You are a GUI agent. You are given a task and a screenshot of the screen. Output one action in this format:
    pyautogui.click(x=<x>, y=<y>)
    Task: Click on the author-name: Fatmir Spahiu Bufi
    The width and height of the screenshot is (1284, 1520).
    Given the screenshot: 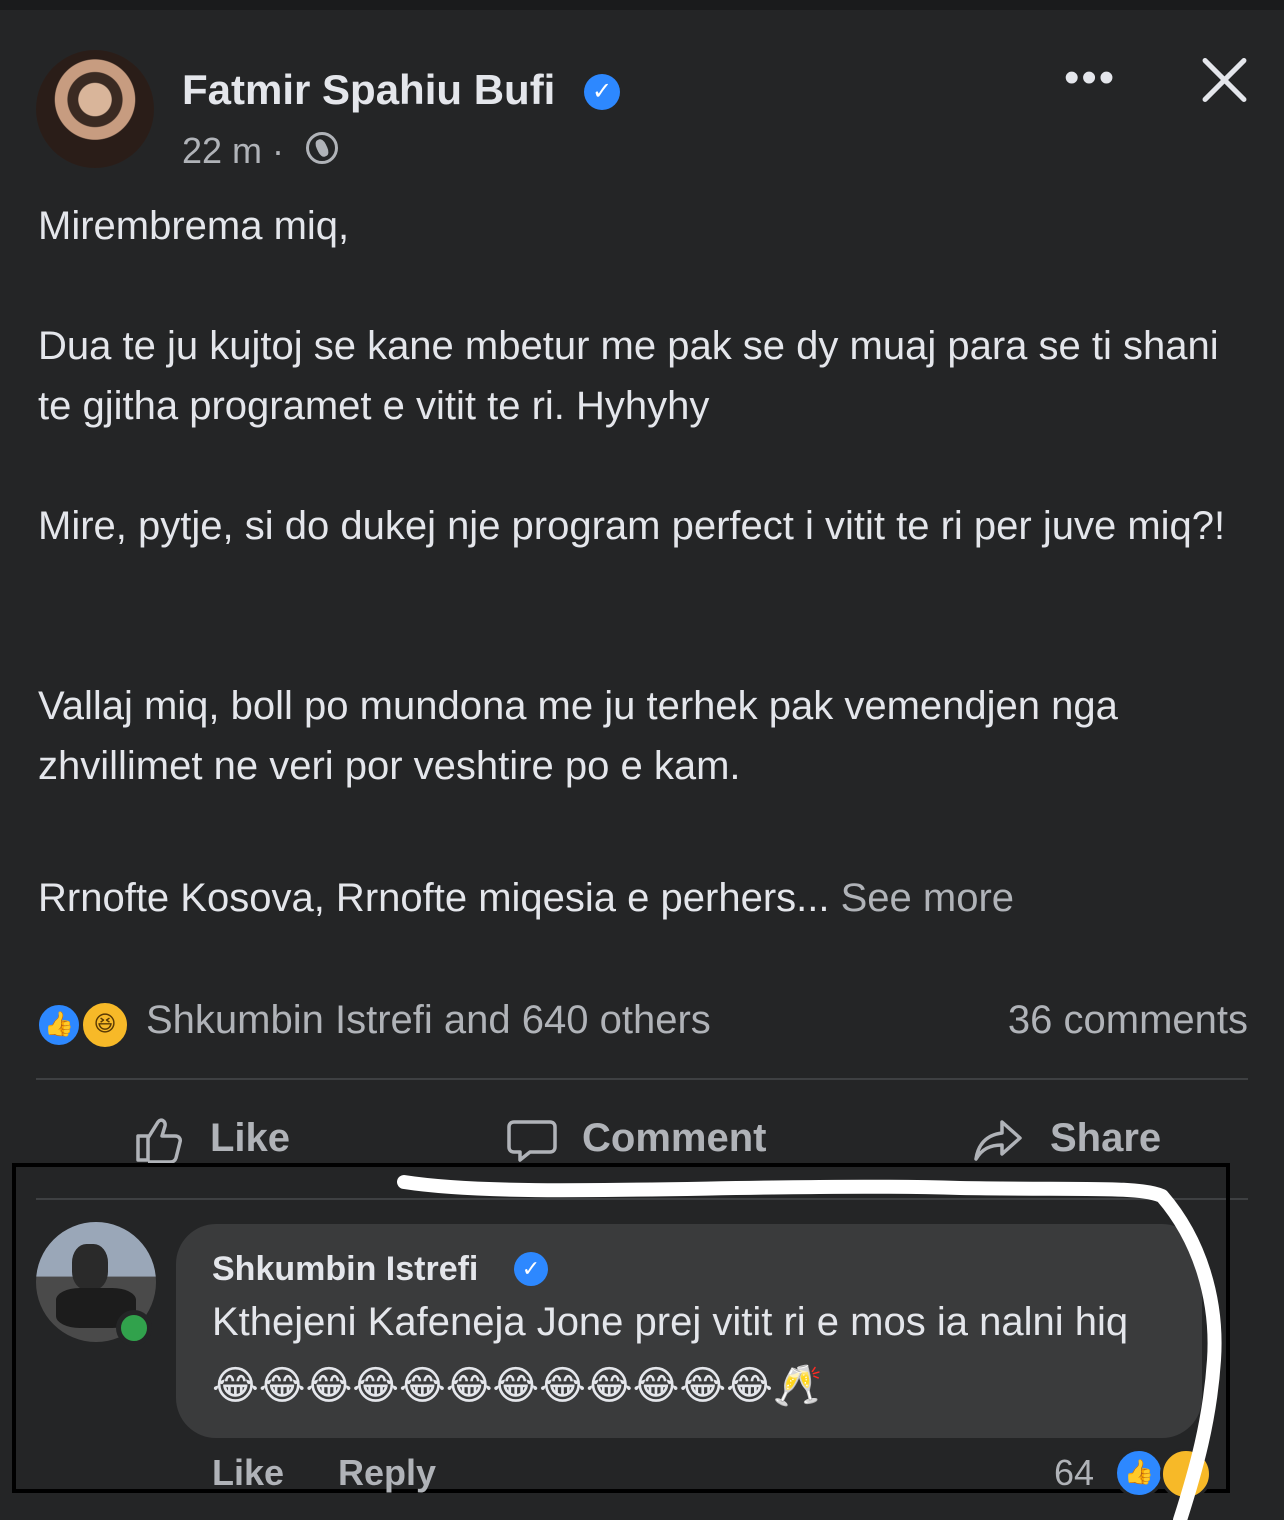 What is the action you would take?
    pyautogui.click(x=368, y=90)
    